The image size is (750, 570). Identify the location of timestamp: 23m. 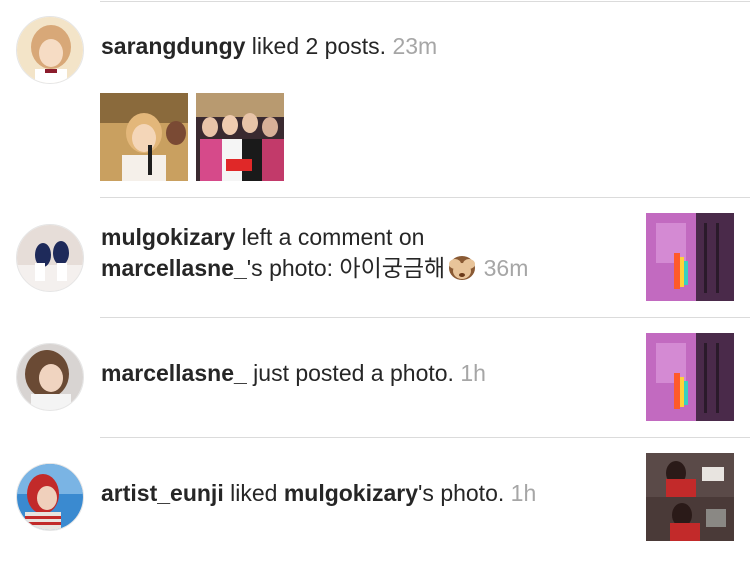
(415, 46).